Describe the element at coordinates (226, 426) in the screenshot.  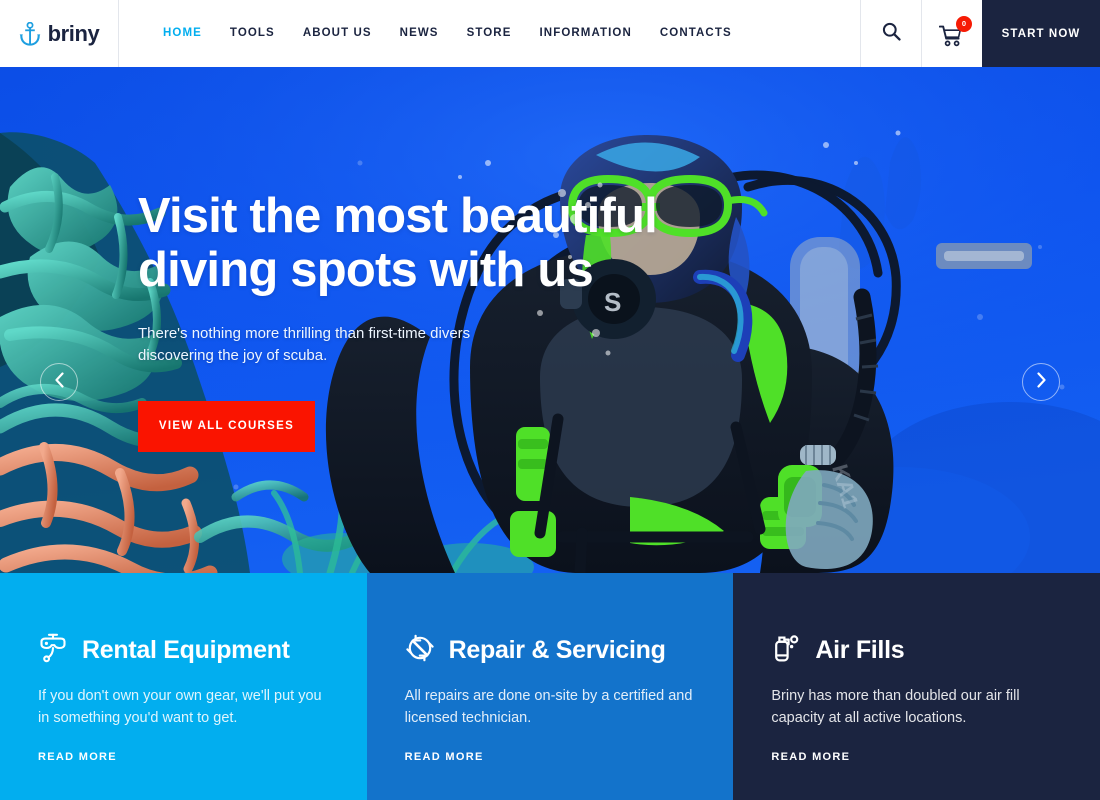
I see `view-all-courses-button: VIEW ALL COURSES` at that location.